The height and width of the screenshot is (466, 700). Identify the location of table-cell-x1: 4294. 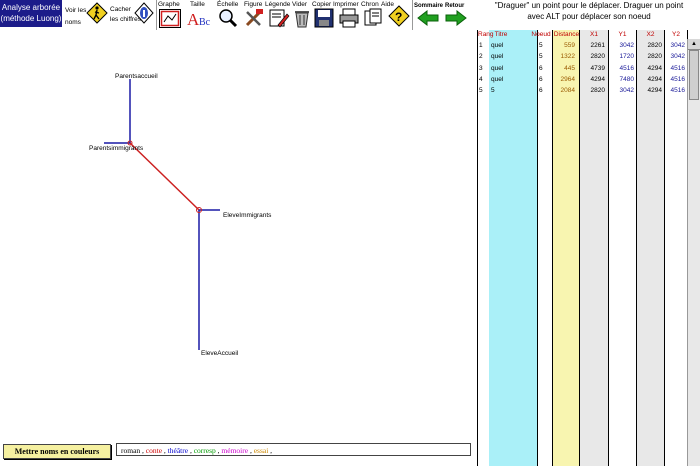
(592, 80).